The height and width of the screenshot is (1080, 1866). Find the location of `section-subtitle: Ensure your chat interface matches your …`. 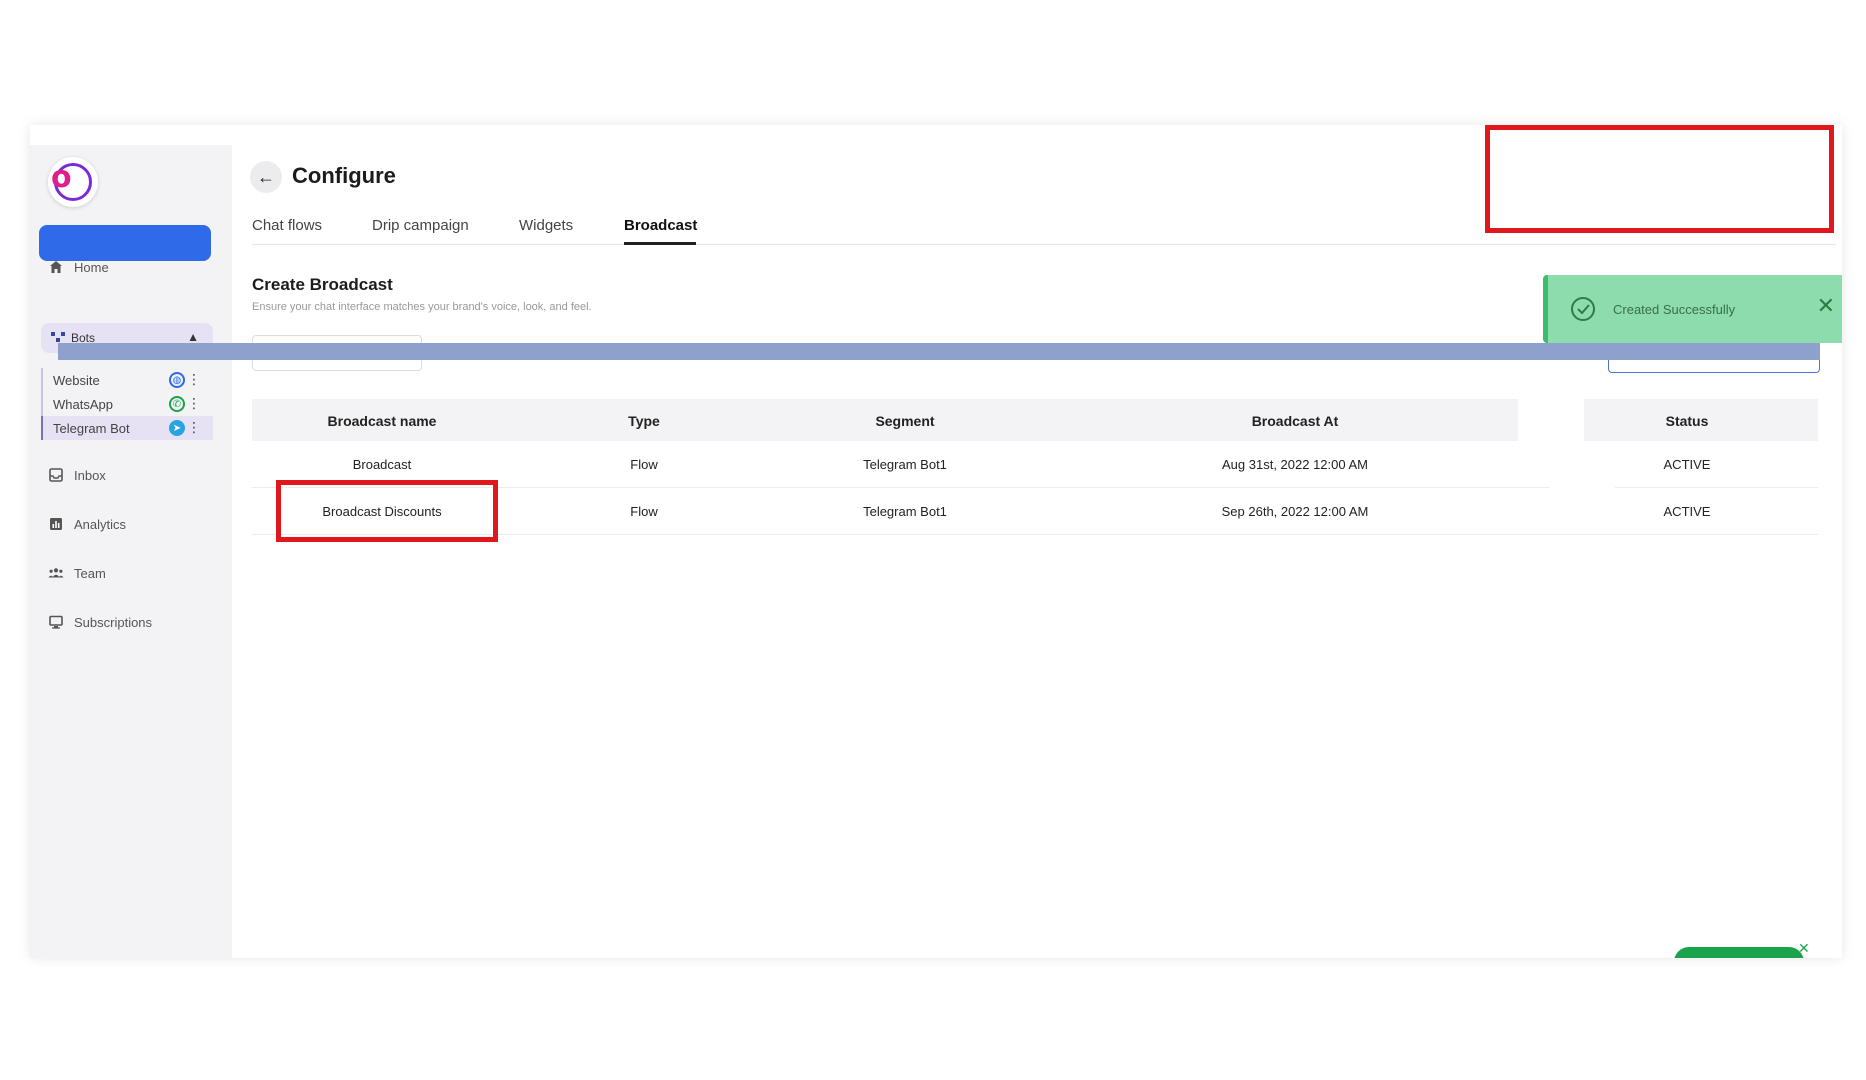

section-subtitle: Ensure your chat interface matches your … is located at coordinates (422, 307).